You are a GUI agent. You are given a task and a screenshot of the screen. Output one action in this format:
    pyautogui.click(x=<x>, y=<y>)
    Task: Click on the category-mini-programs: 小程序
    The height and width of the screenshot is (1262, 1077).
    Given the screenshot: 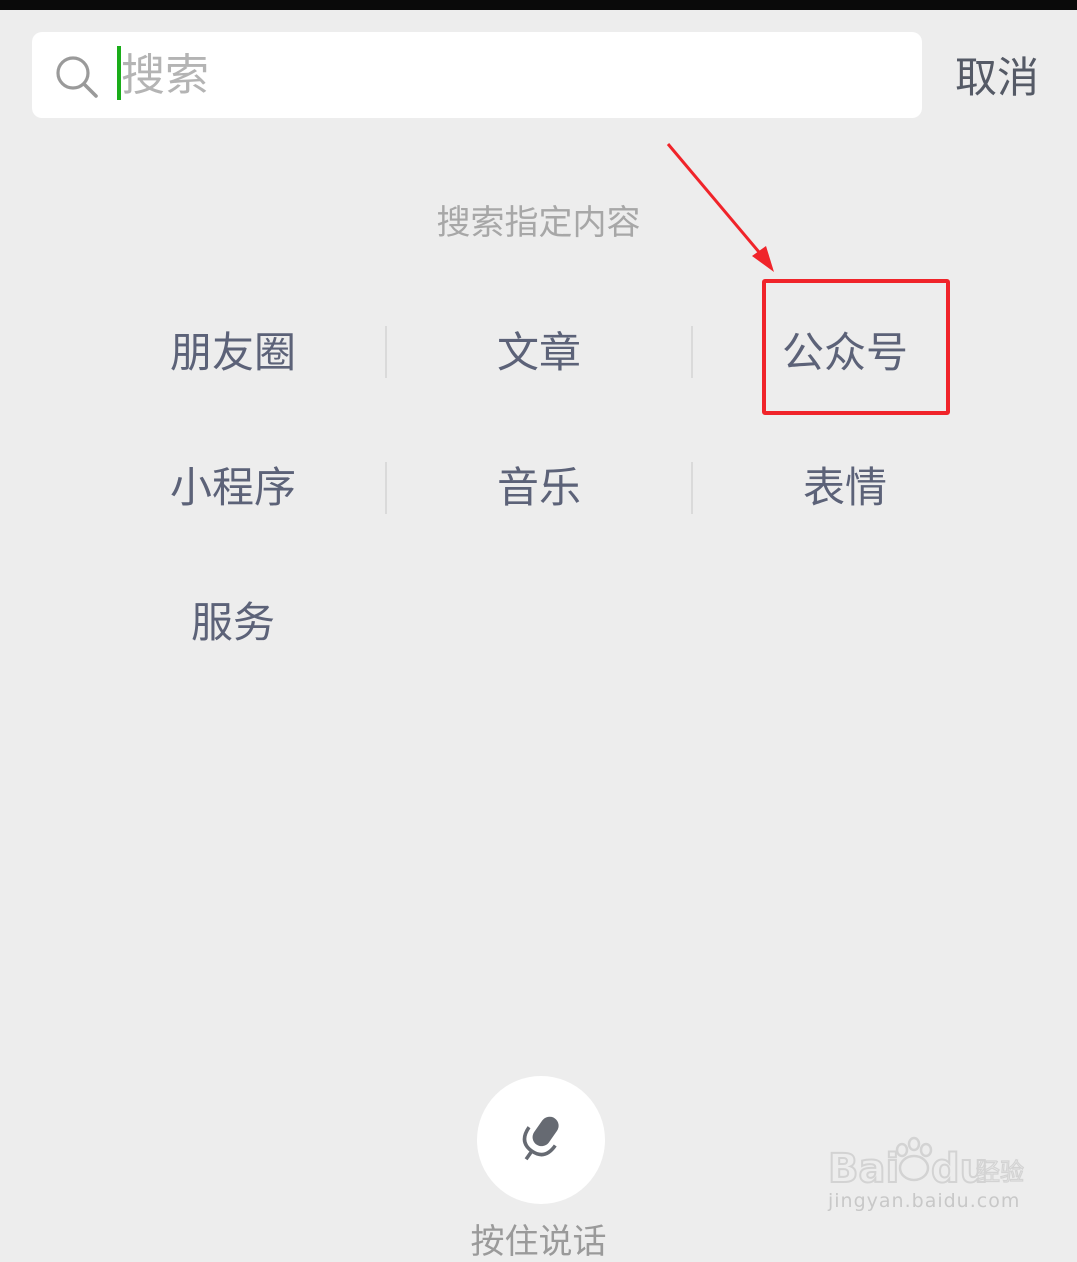 What is the action you would take?
    pyautogui.click(x=233, y=488)
    